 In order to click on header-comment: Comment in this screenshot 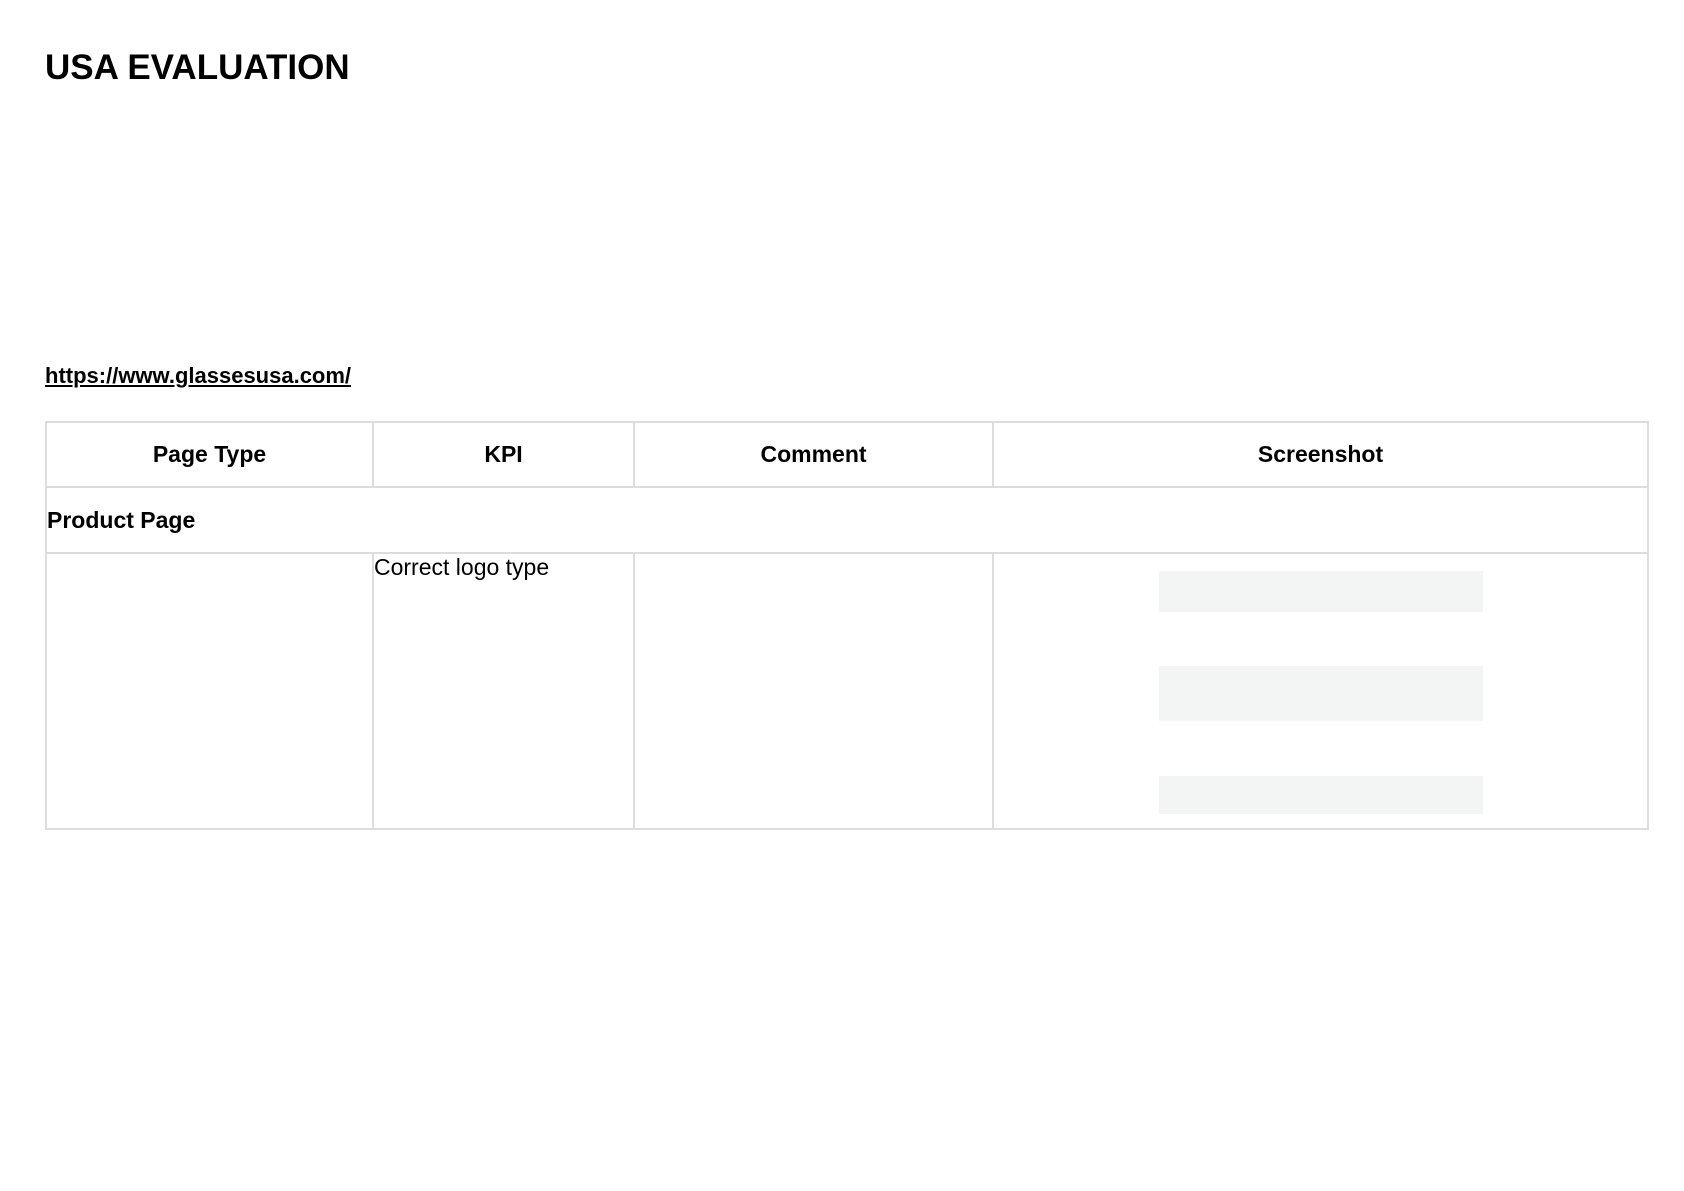, I will do `click(813, 454)`.